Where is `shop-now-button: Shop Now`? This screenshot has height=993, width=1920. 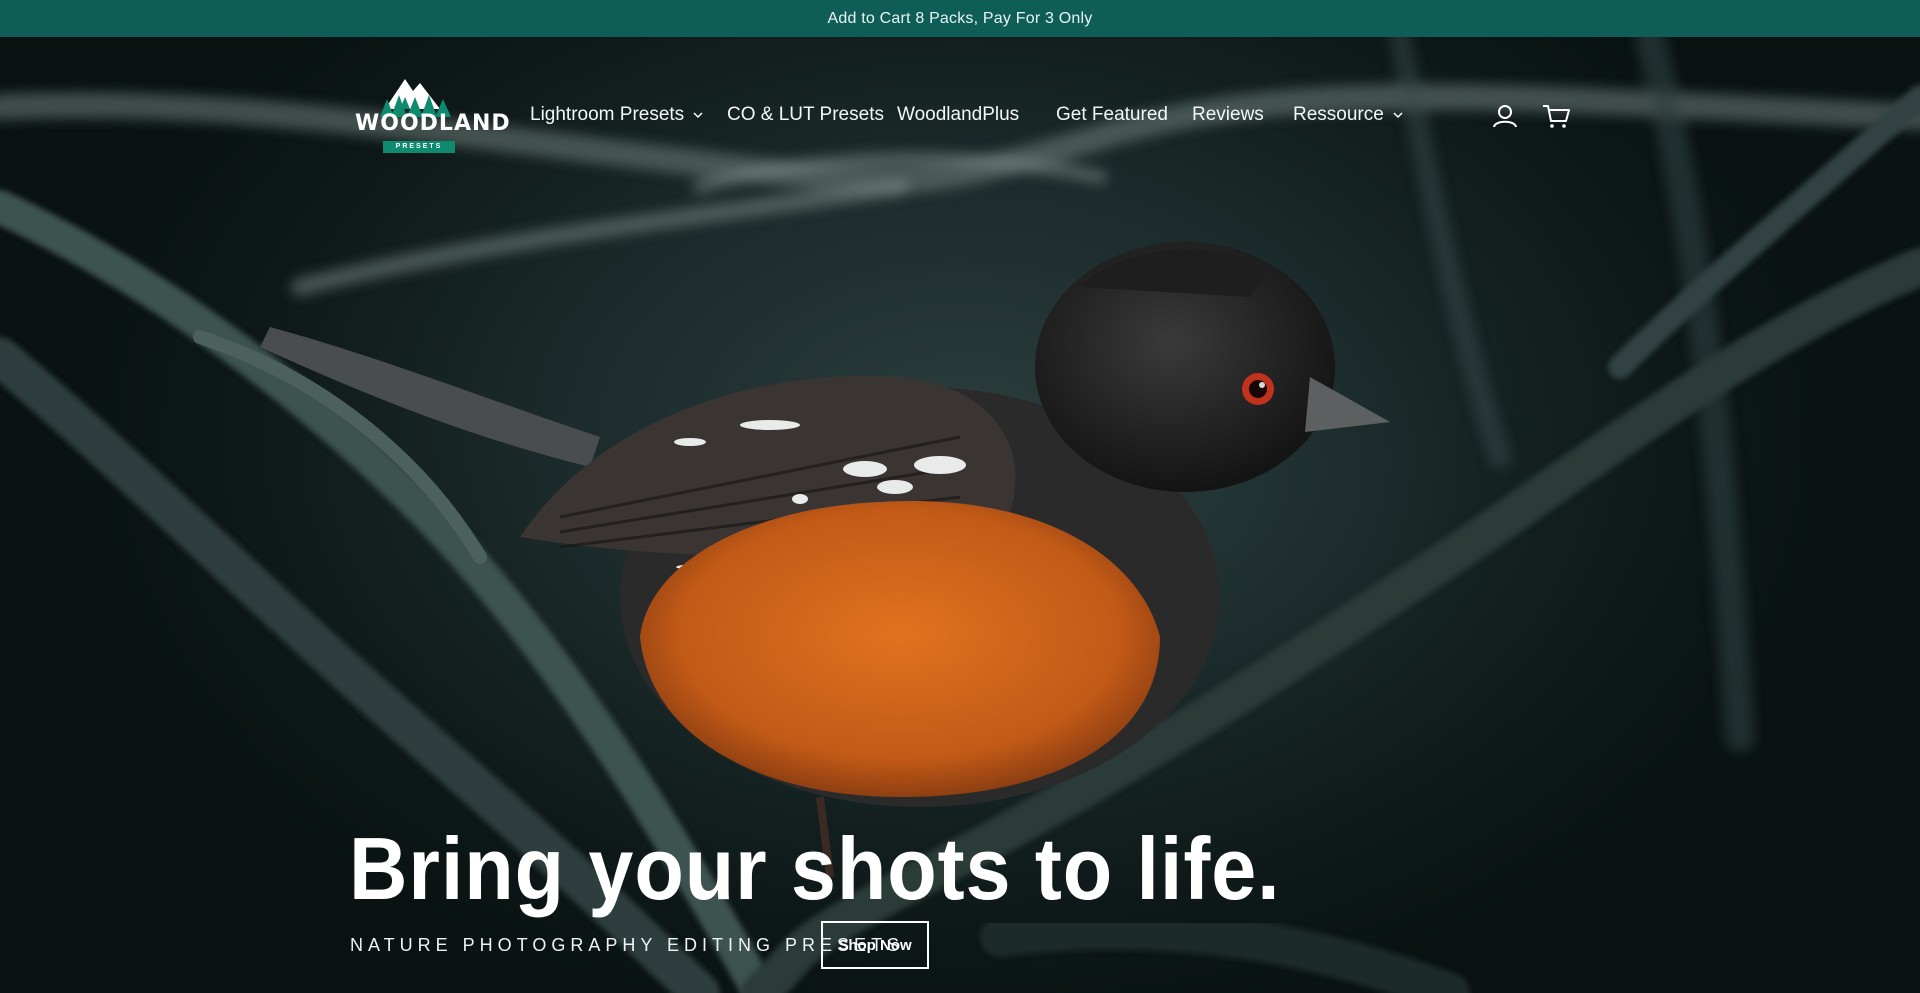
shop-now-button: Shop Now is located at coordinates (875, 945).